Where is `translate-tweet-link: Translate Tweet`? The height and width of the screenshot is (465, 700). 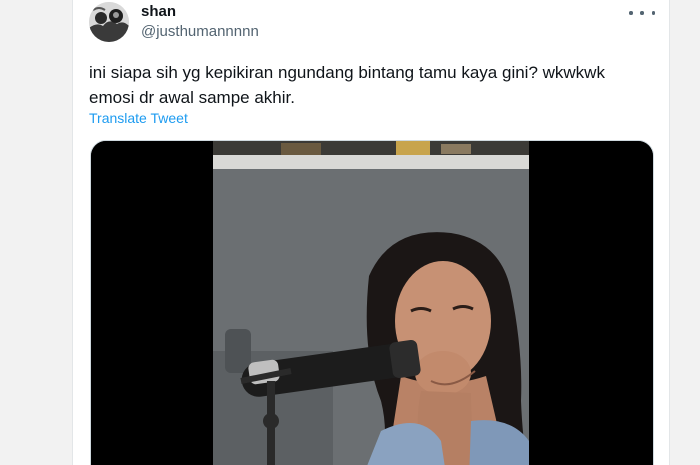 translate-tweet-link: Translate Tweet is located at coordinates (138, 118).